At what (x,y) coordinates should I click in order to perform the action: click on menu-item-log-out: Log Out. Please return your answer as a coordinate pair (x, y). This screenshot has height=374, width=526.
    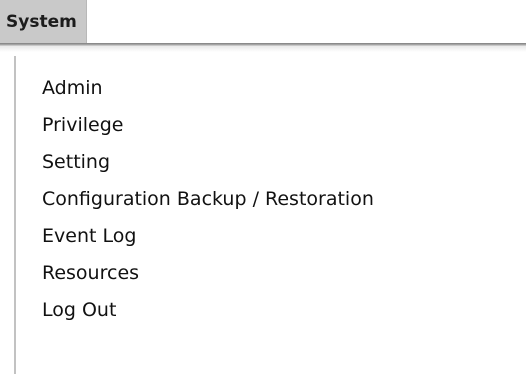
    Looking at the image, I should click on (208, 310).